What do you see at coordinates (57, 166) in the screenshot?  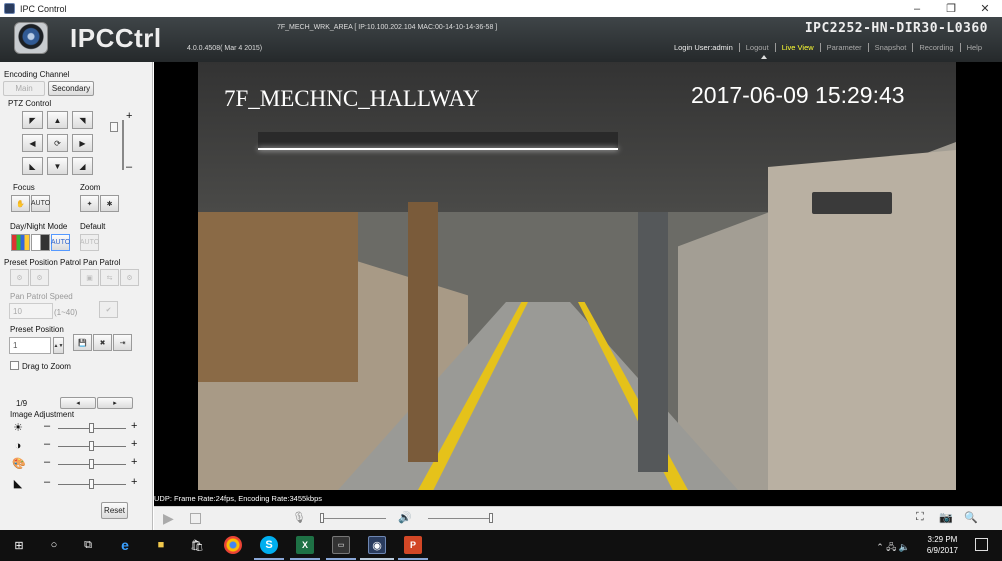 I see `ptz-down-button: ▼` at bounding box center [57, 166].